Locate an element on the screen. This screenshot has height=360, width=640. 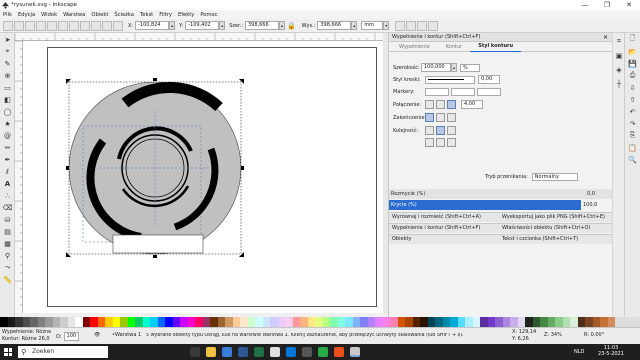
task-view-icon is located at coordinates (195, 352).